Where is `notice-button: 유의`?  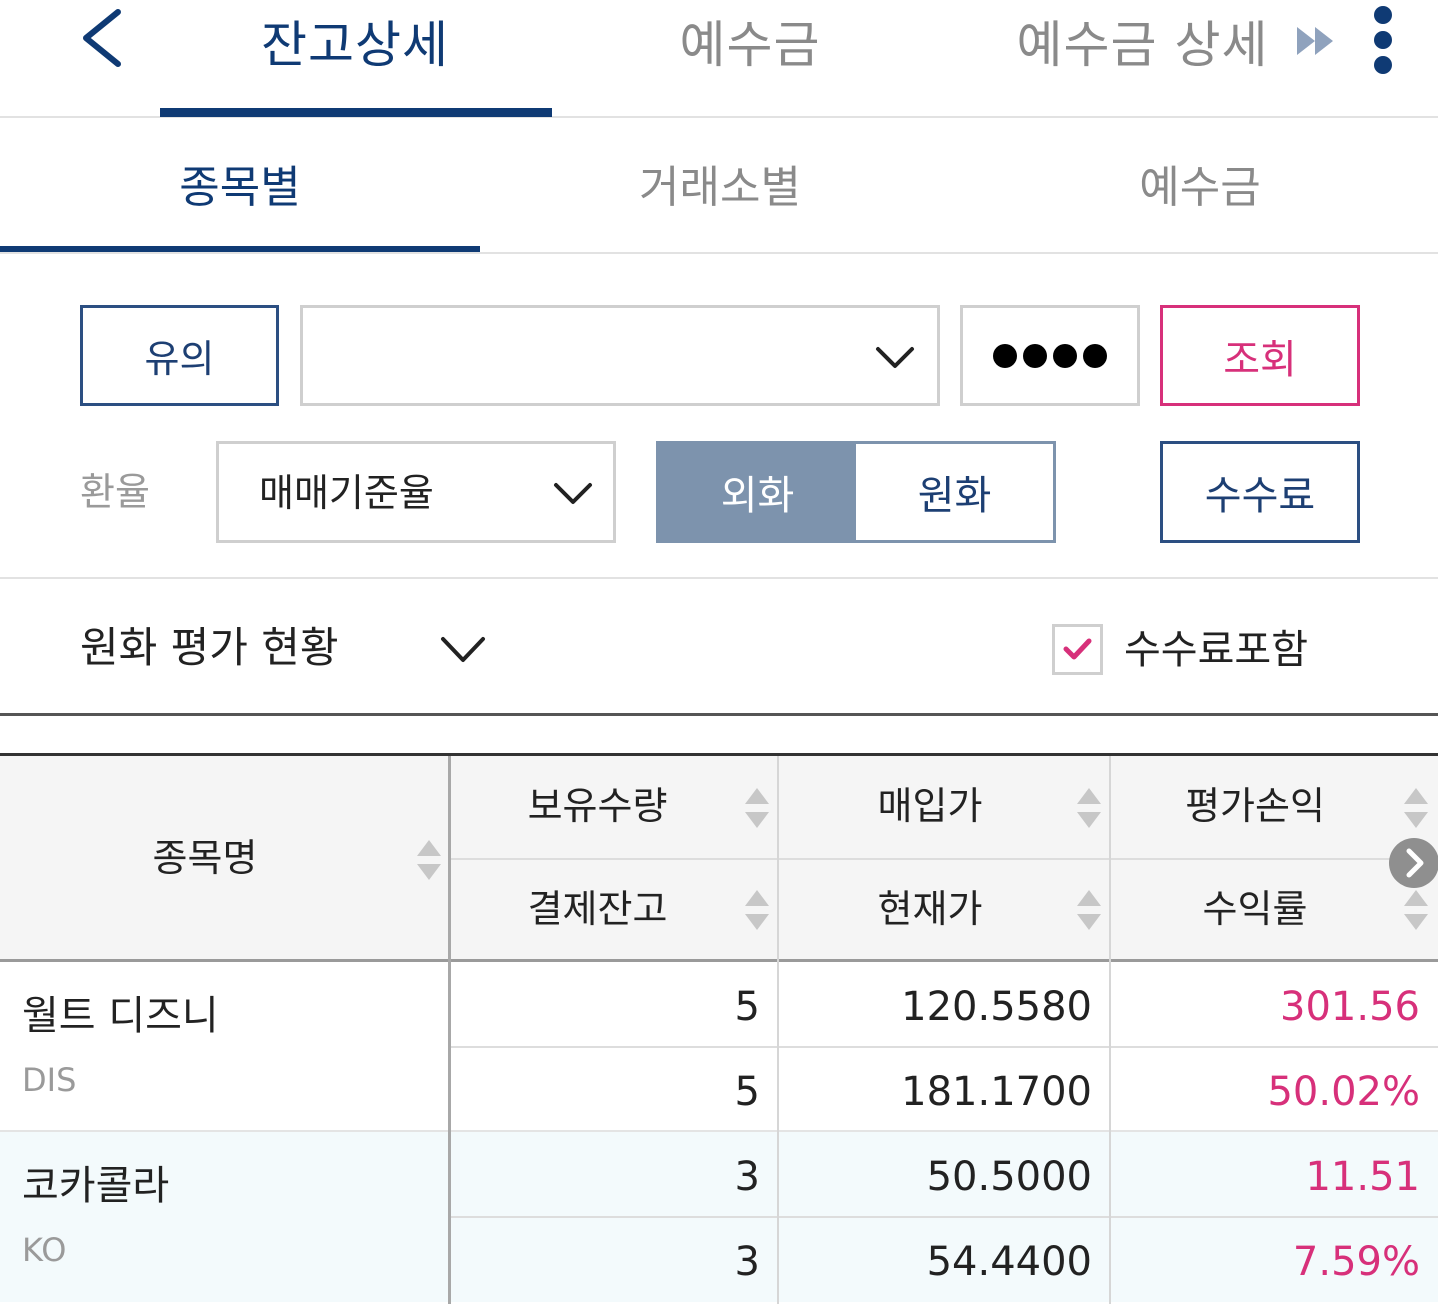
notice-button: 유의 is located at coordinates (179, 355).